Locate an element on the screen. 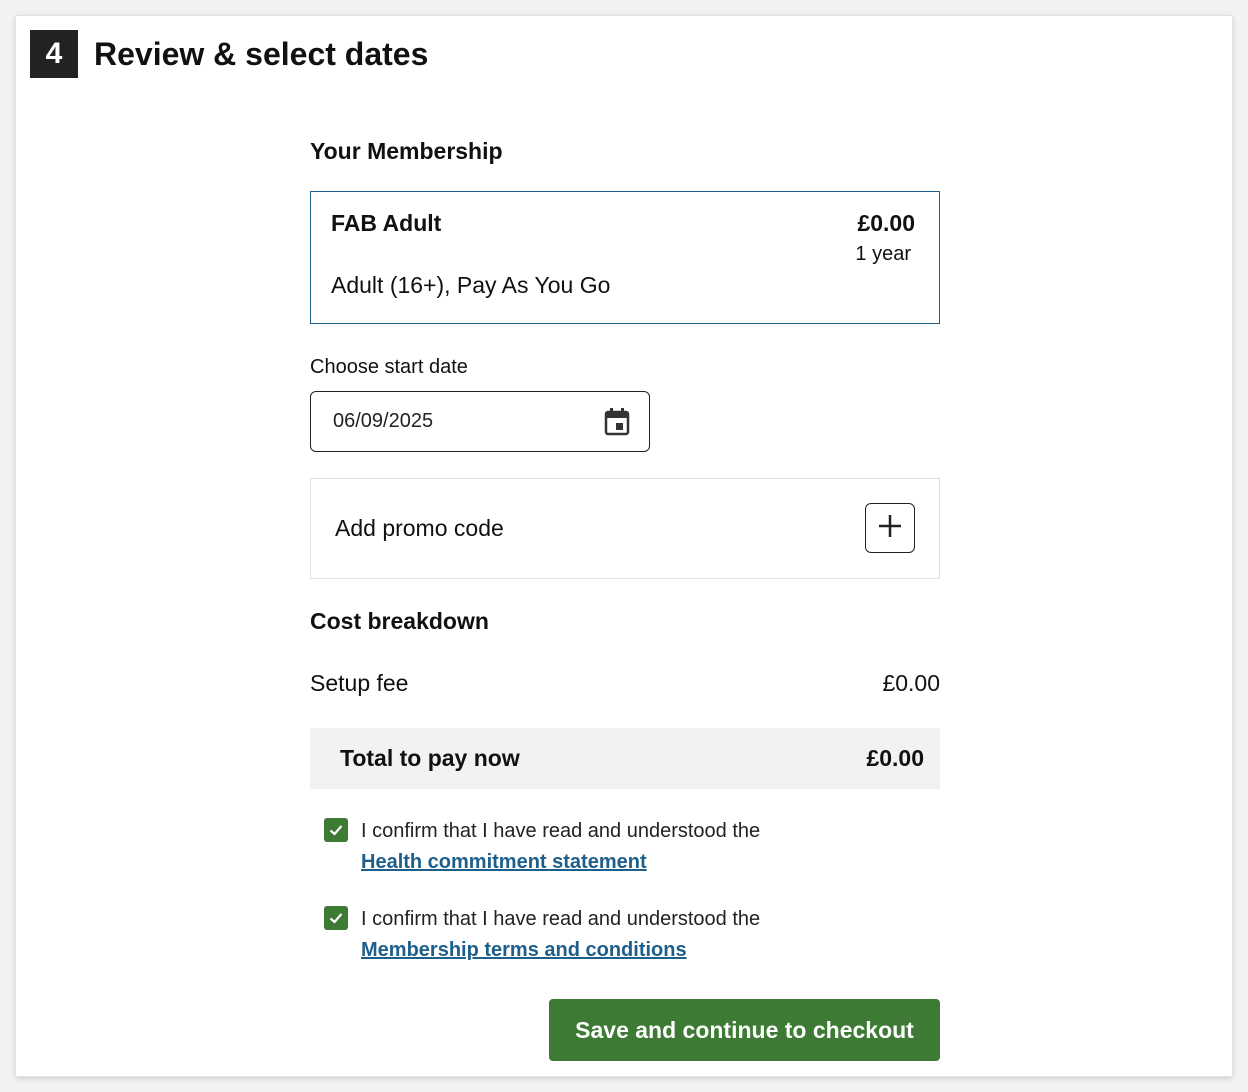  total-label: Total to pay now is located at coordinates (430, 758).